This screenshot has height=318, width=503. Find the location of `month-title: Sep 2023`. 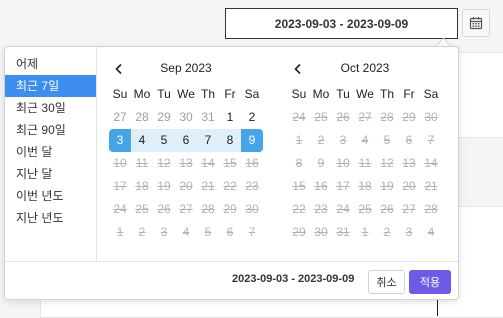

month-title: Sep 2023 is located at coordinates (186, 68).